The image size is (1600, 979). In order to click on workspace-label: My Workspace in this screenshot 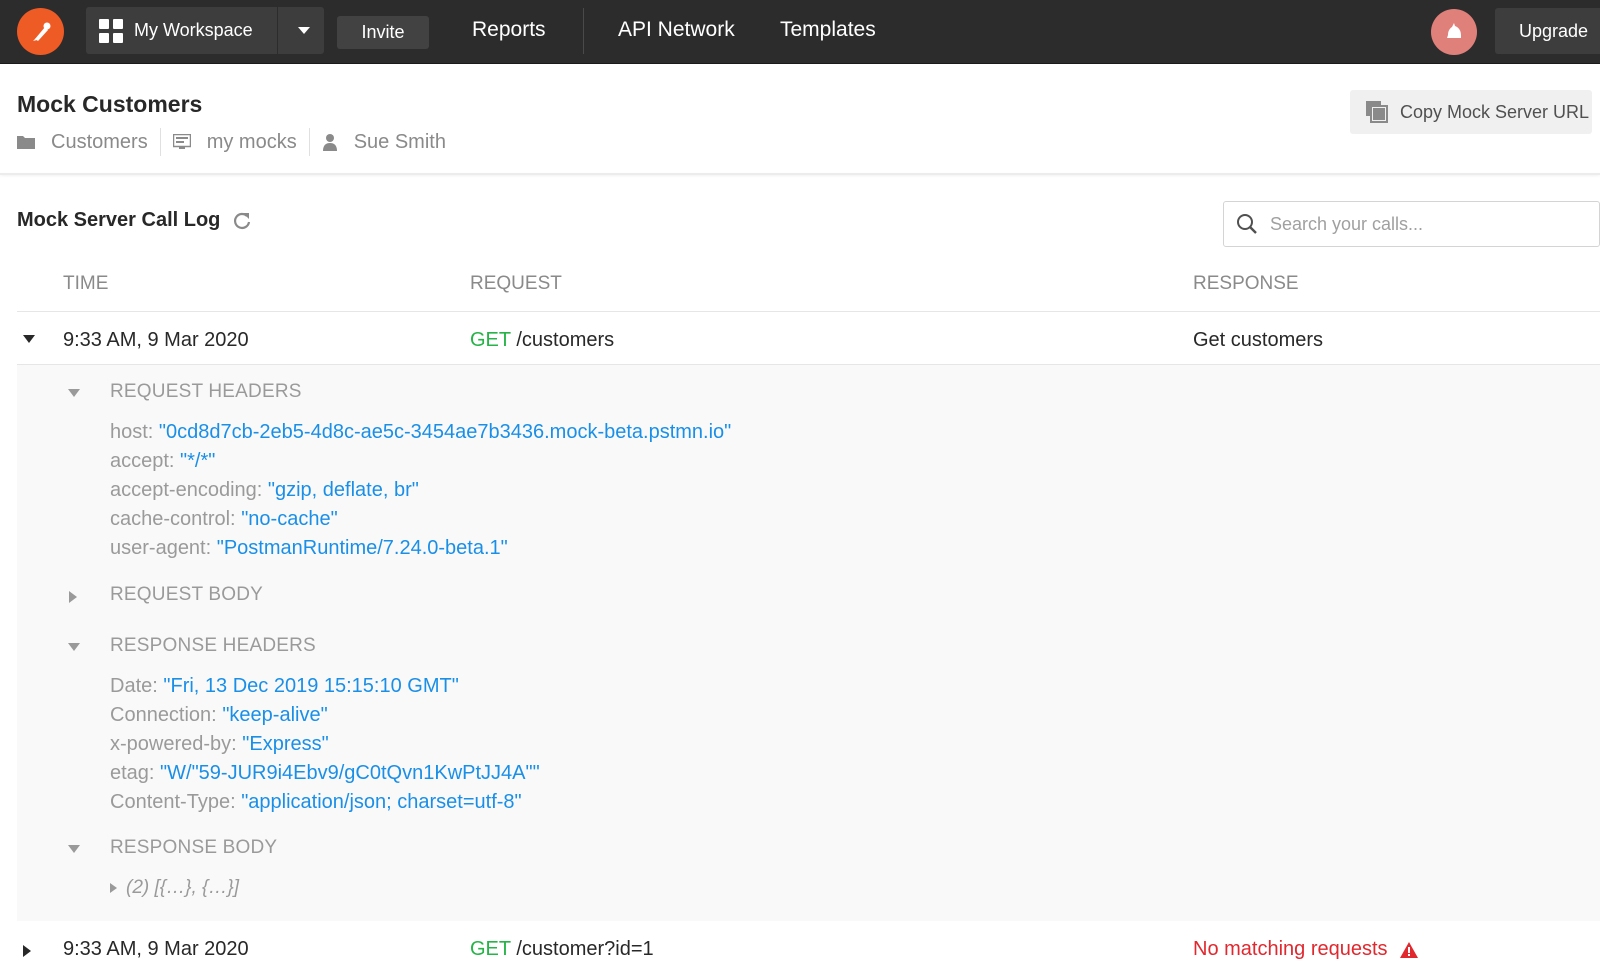, I will do `click(193, 30)`.